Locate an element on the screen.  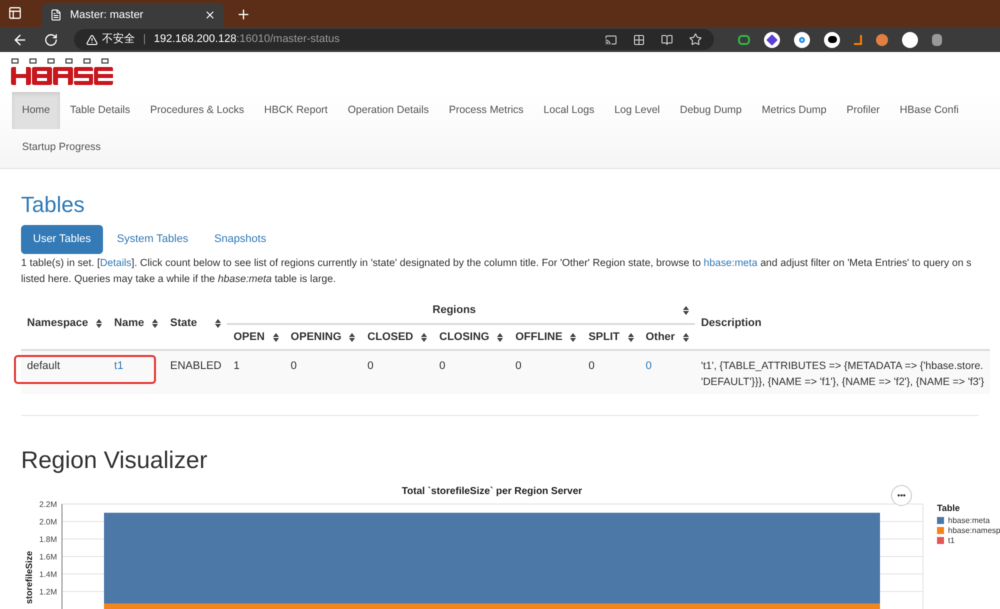
tick-label: 1.4M is located at coordinates (48, 574).